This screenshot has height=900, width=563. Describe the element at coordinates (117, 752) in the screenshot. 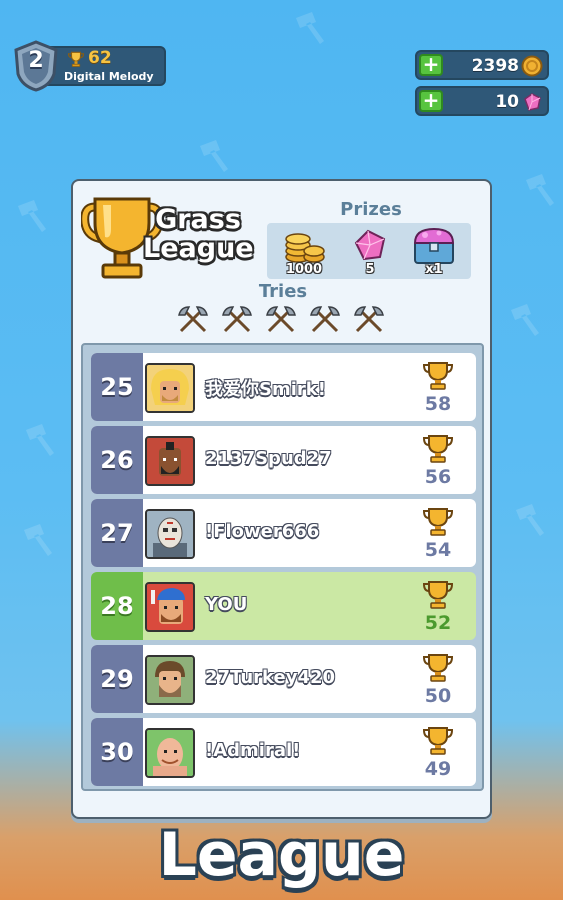

I see `rank-number: 30` at that location.